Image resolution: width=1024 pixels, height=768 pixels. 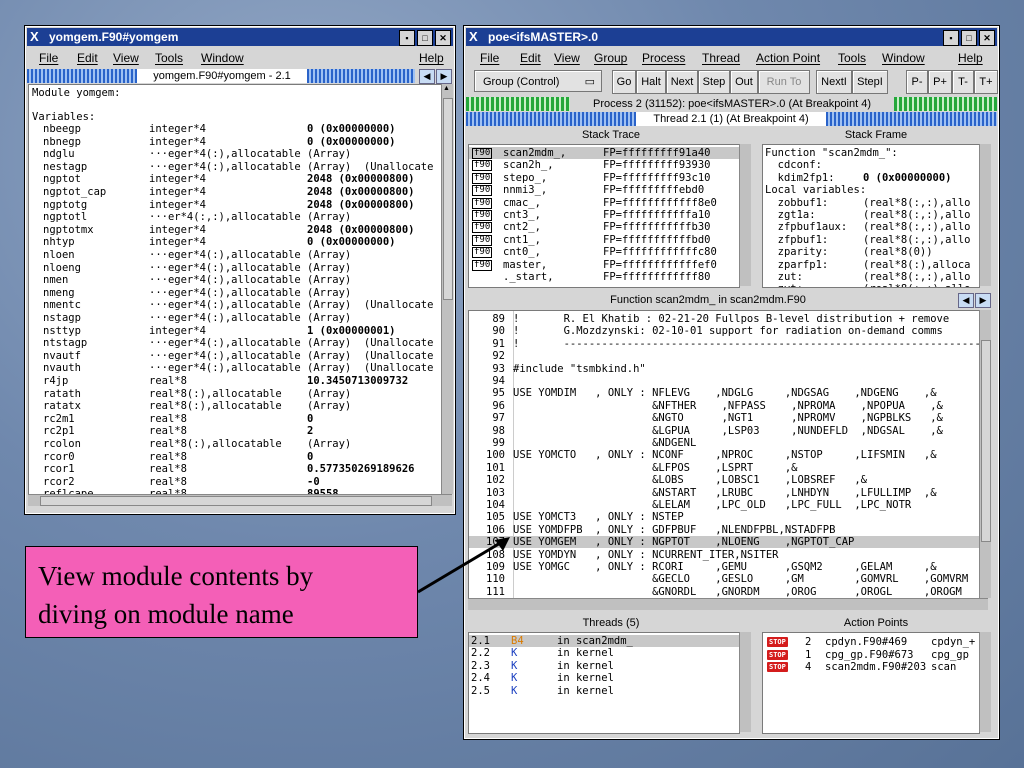 I want to click on variable-row: rc2m1 real*8 0, so click(x=235, y=419).